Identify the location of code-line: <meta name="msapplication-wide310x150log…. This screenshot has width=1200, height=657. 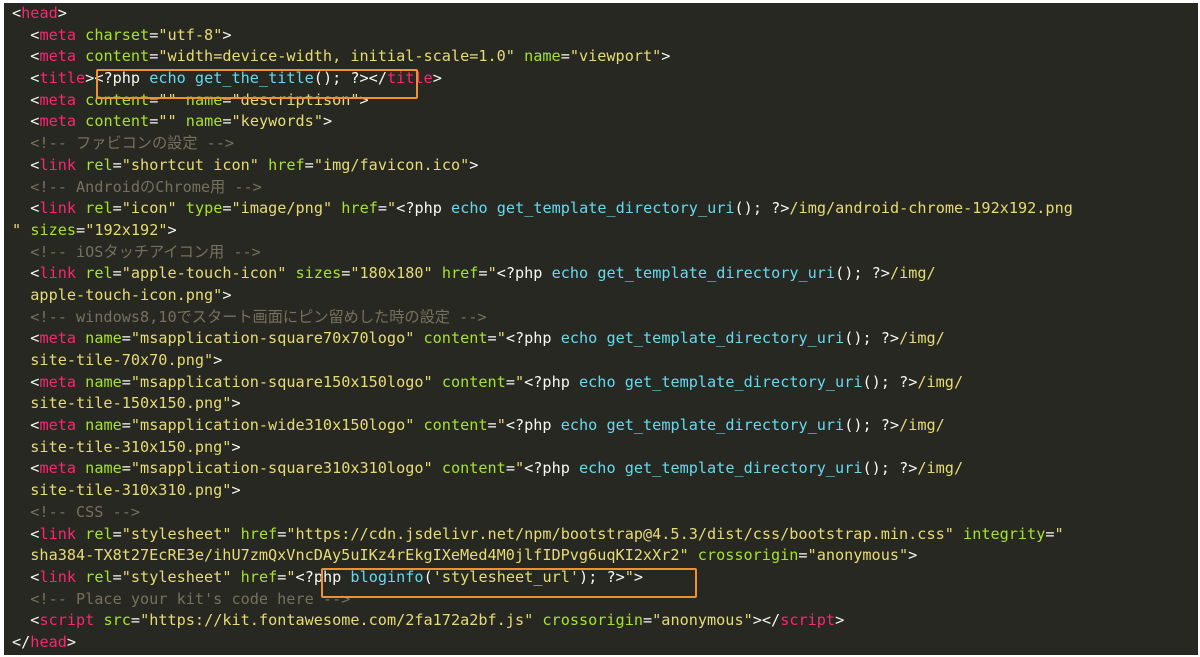
(605, 426).